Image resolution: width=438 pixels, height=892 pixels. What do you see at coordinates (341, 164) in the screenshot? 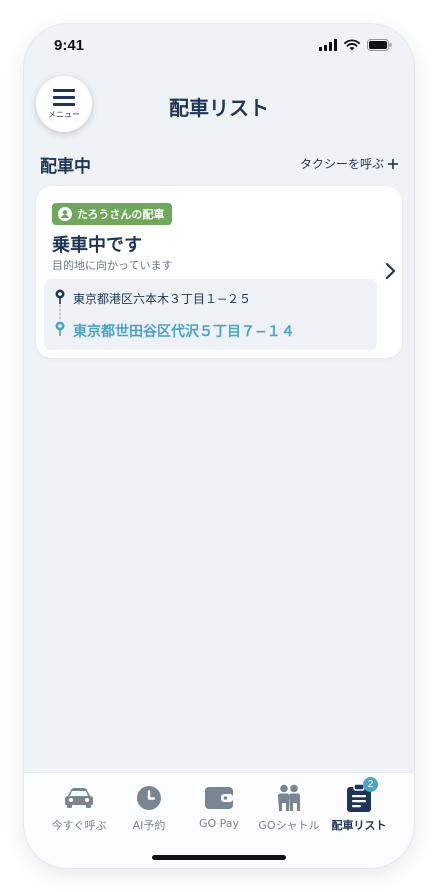
I see `call-taxi-label: タクシーを呼ぶ` at bounding box center [341, 164].